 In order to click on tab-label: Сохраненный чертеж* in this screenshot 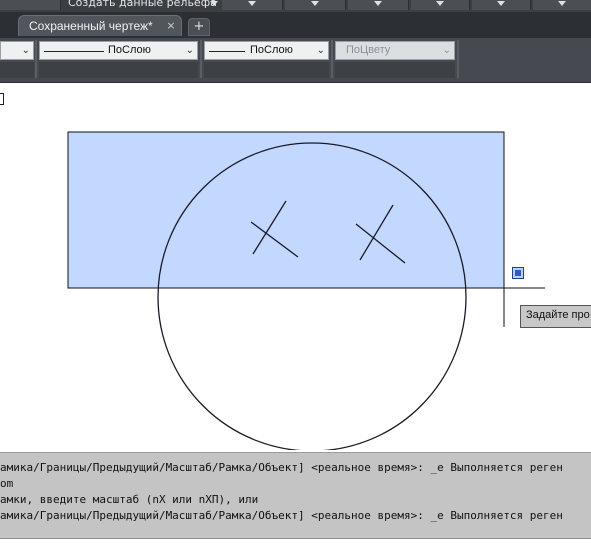, I will do `click(91, 26)`.